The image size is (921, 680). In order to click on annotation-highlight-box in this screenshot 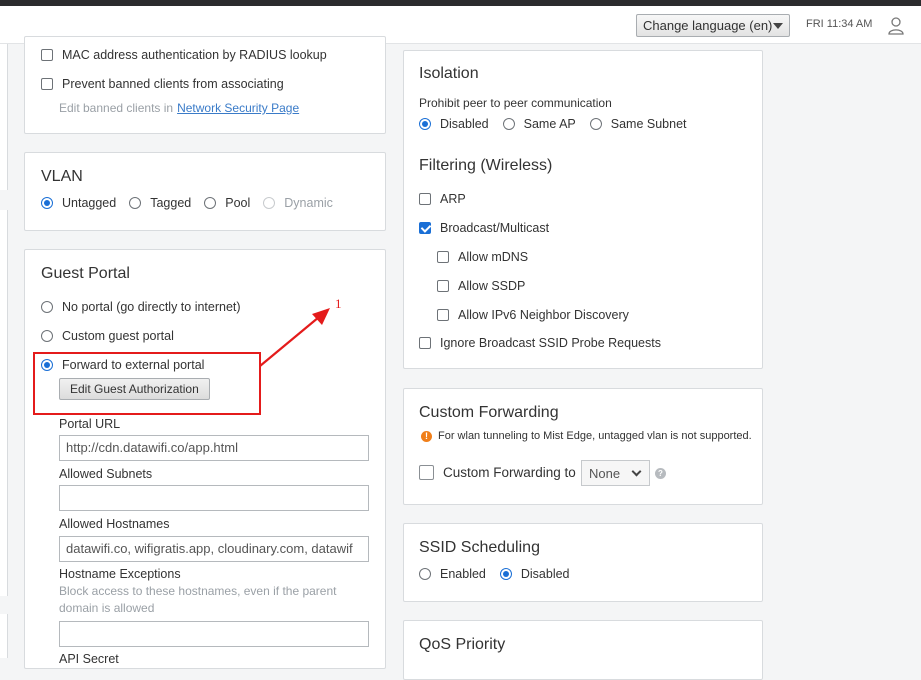, I will do `click(147, 383)`.